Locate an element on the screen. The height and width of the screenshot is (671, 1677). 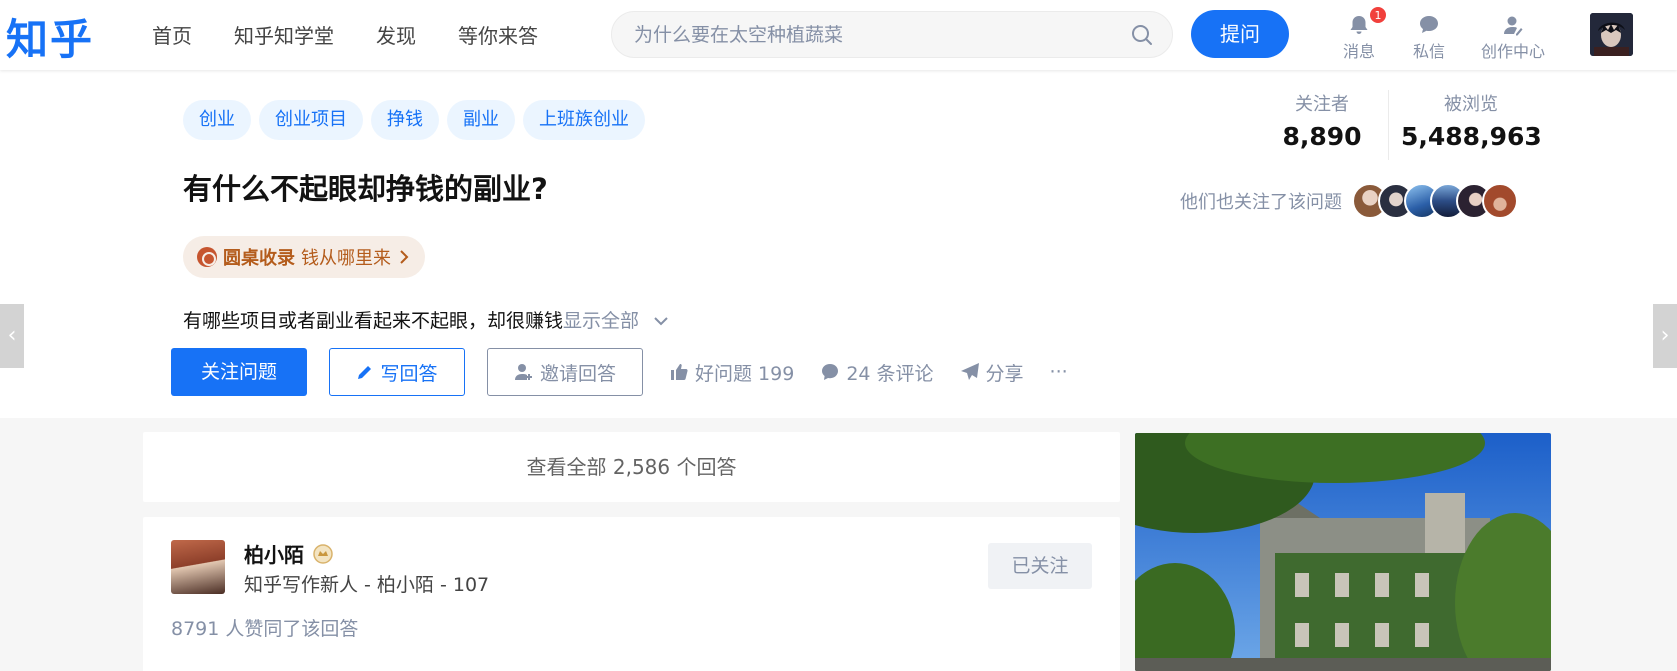
nav-waiting-answers: 等你来答 is located at coordinates (498, 34).